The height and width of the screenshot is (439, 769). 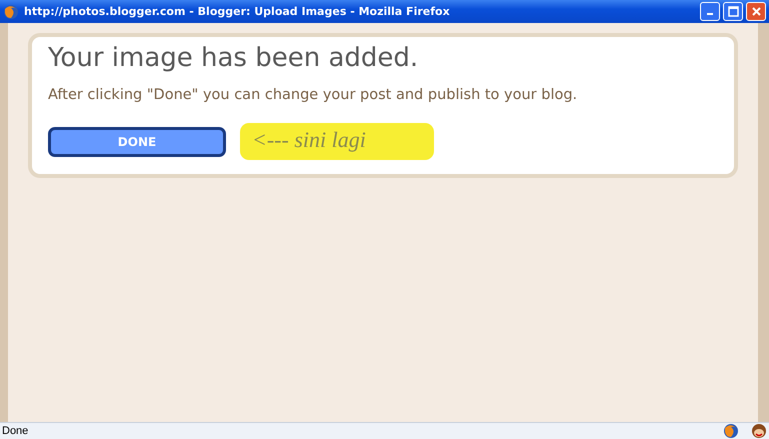 I want to click on annotation-note: <--- sini lagi, so click(x=337, y=141).